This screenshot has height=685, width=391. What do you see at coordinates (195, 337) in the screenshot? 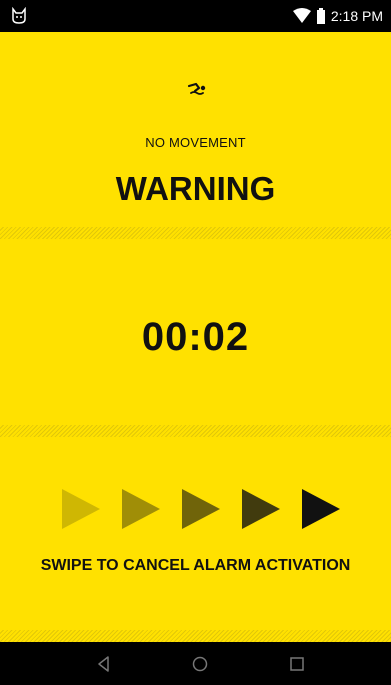
I see `countdown-timer: 00:02` at bounding box center [195, 337].